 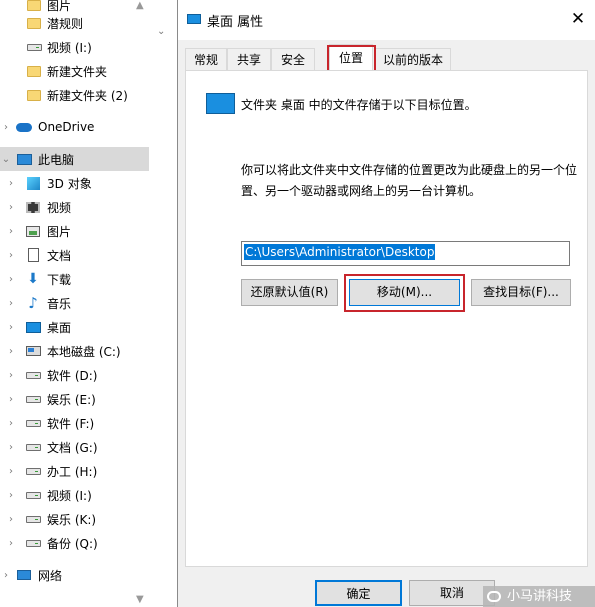 I want to click on target-path-input: C:\Users\Administrator\Desktop, so click(x=405, y=253).